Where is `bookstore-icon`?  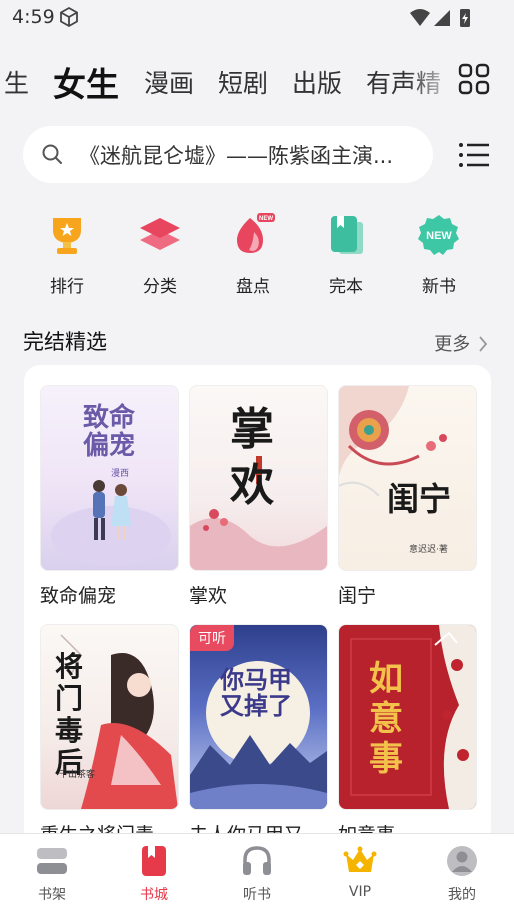 bookstore-icon is located at coordinates (154, 861).